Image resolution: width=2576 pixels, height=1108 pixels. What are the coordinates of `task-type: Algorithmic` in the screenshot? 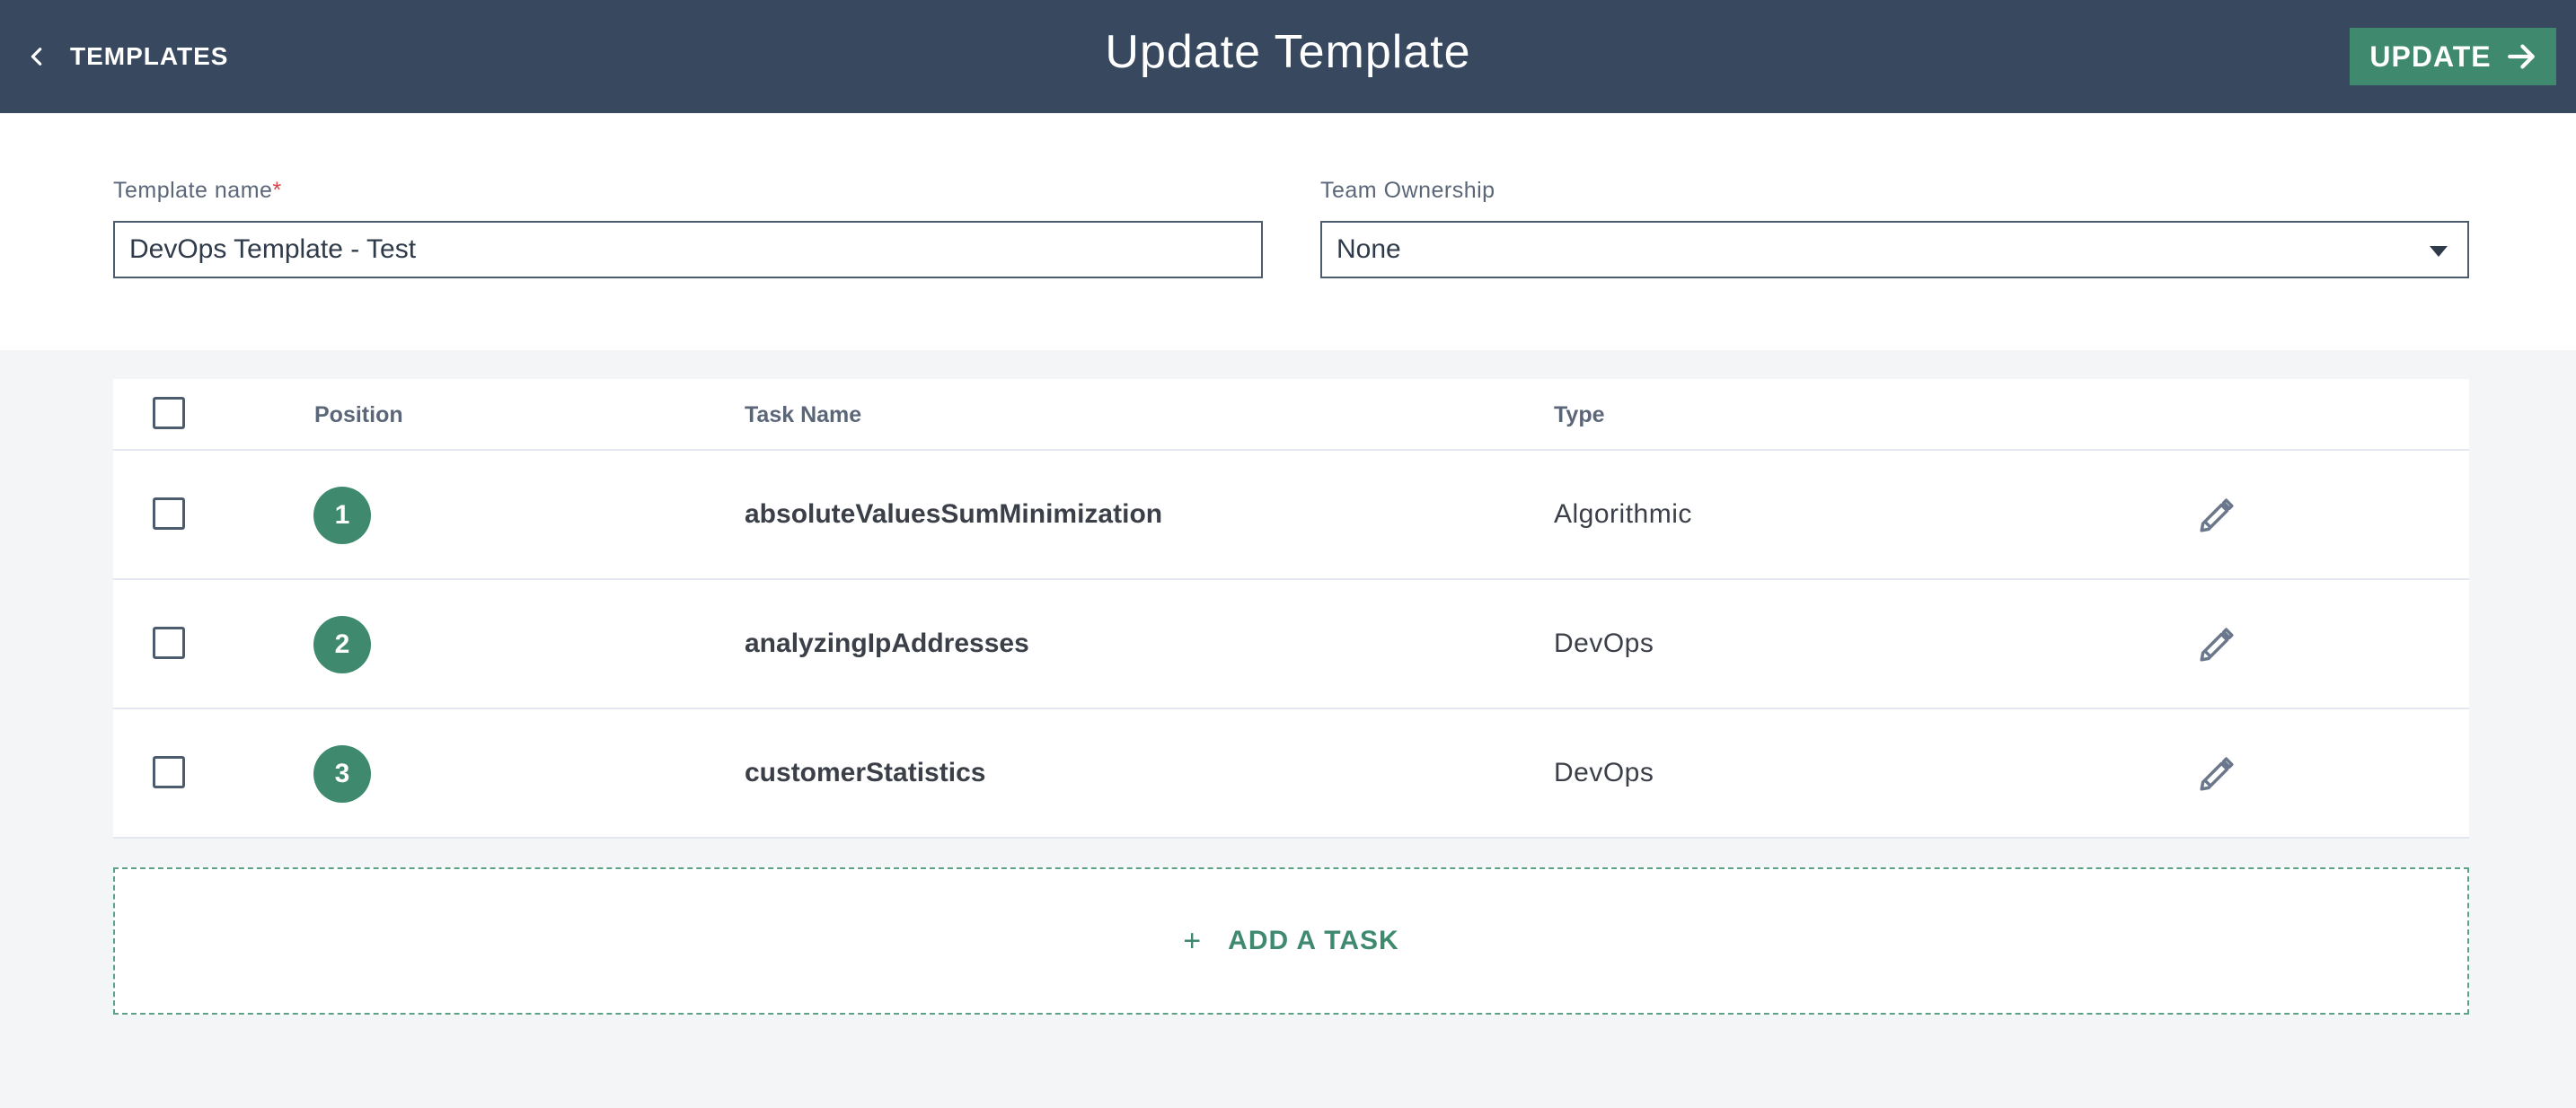 It's located at (1623, 514).